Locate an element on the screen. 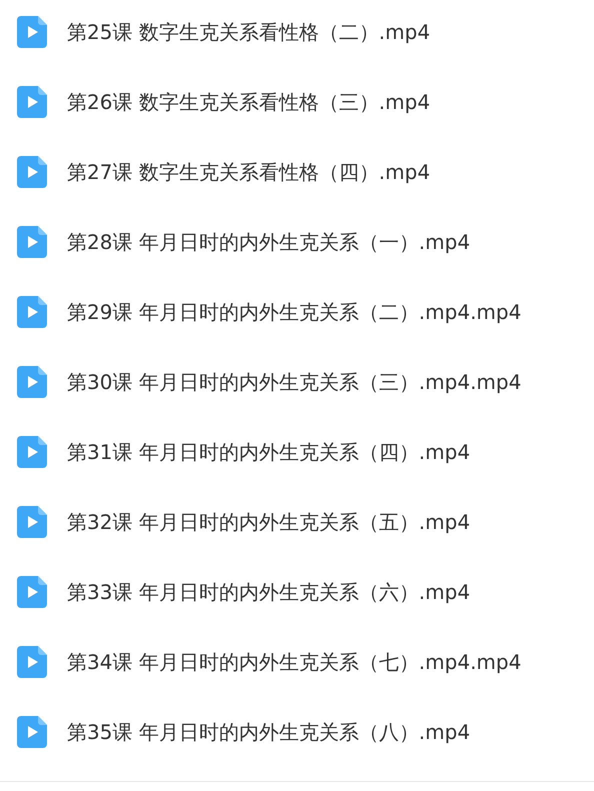  file-row: 第28课 年月日时的内外生克关系（一）.mp4 is located at coordinates (297, 245).